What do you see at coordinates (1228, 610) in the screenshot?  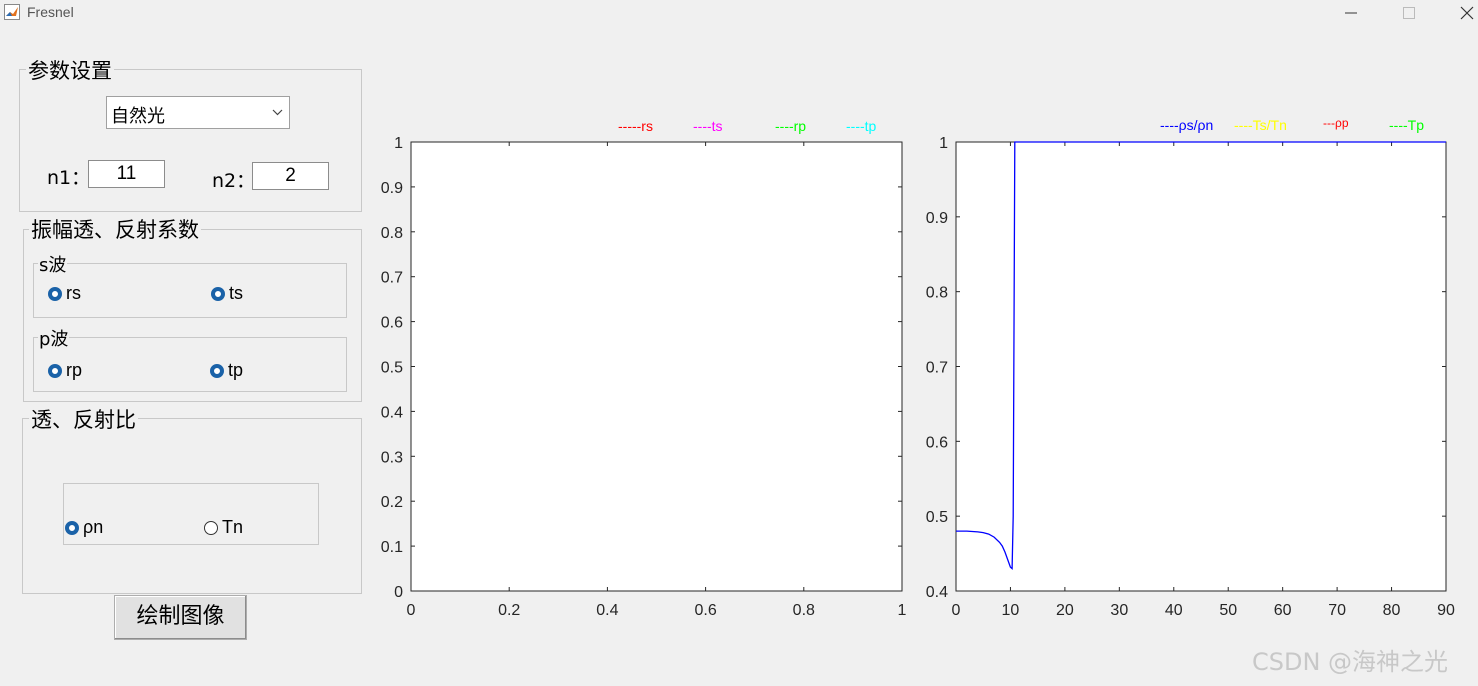 I see `right-x-tick-label: 50` at bounding box center [1228, 610].